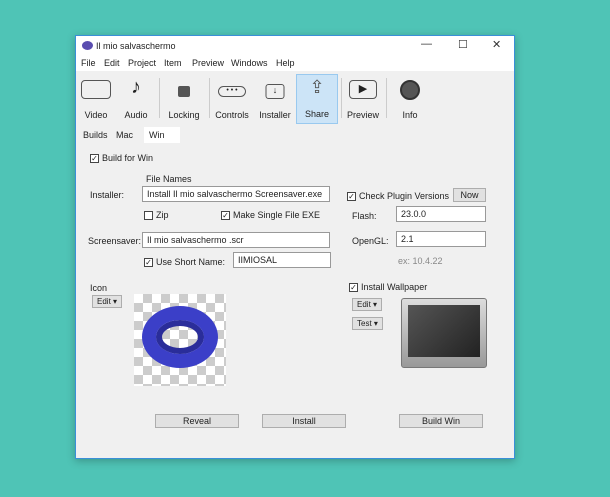  I want to click on screensaver-label: Screensaver:, so click(115, 241).